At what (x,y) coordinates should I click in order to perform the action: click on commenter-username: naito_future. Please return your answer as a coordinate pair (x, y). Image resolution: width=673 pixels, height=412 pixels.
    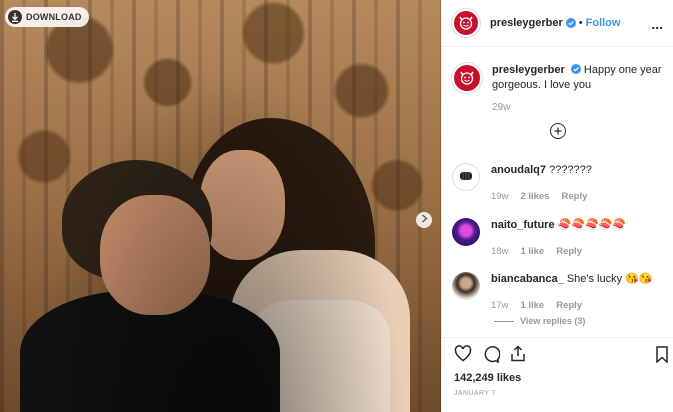
    Looking at the image, I should click on (523, 225).